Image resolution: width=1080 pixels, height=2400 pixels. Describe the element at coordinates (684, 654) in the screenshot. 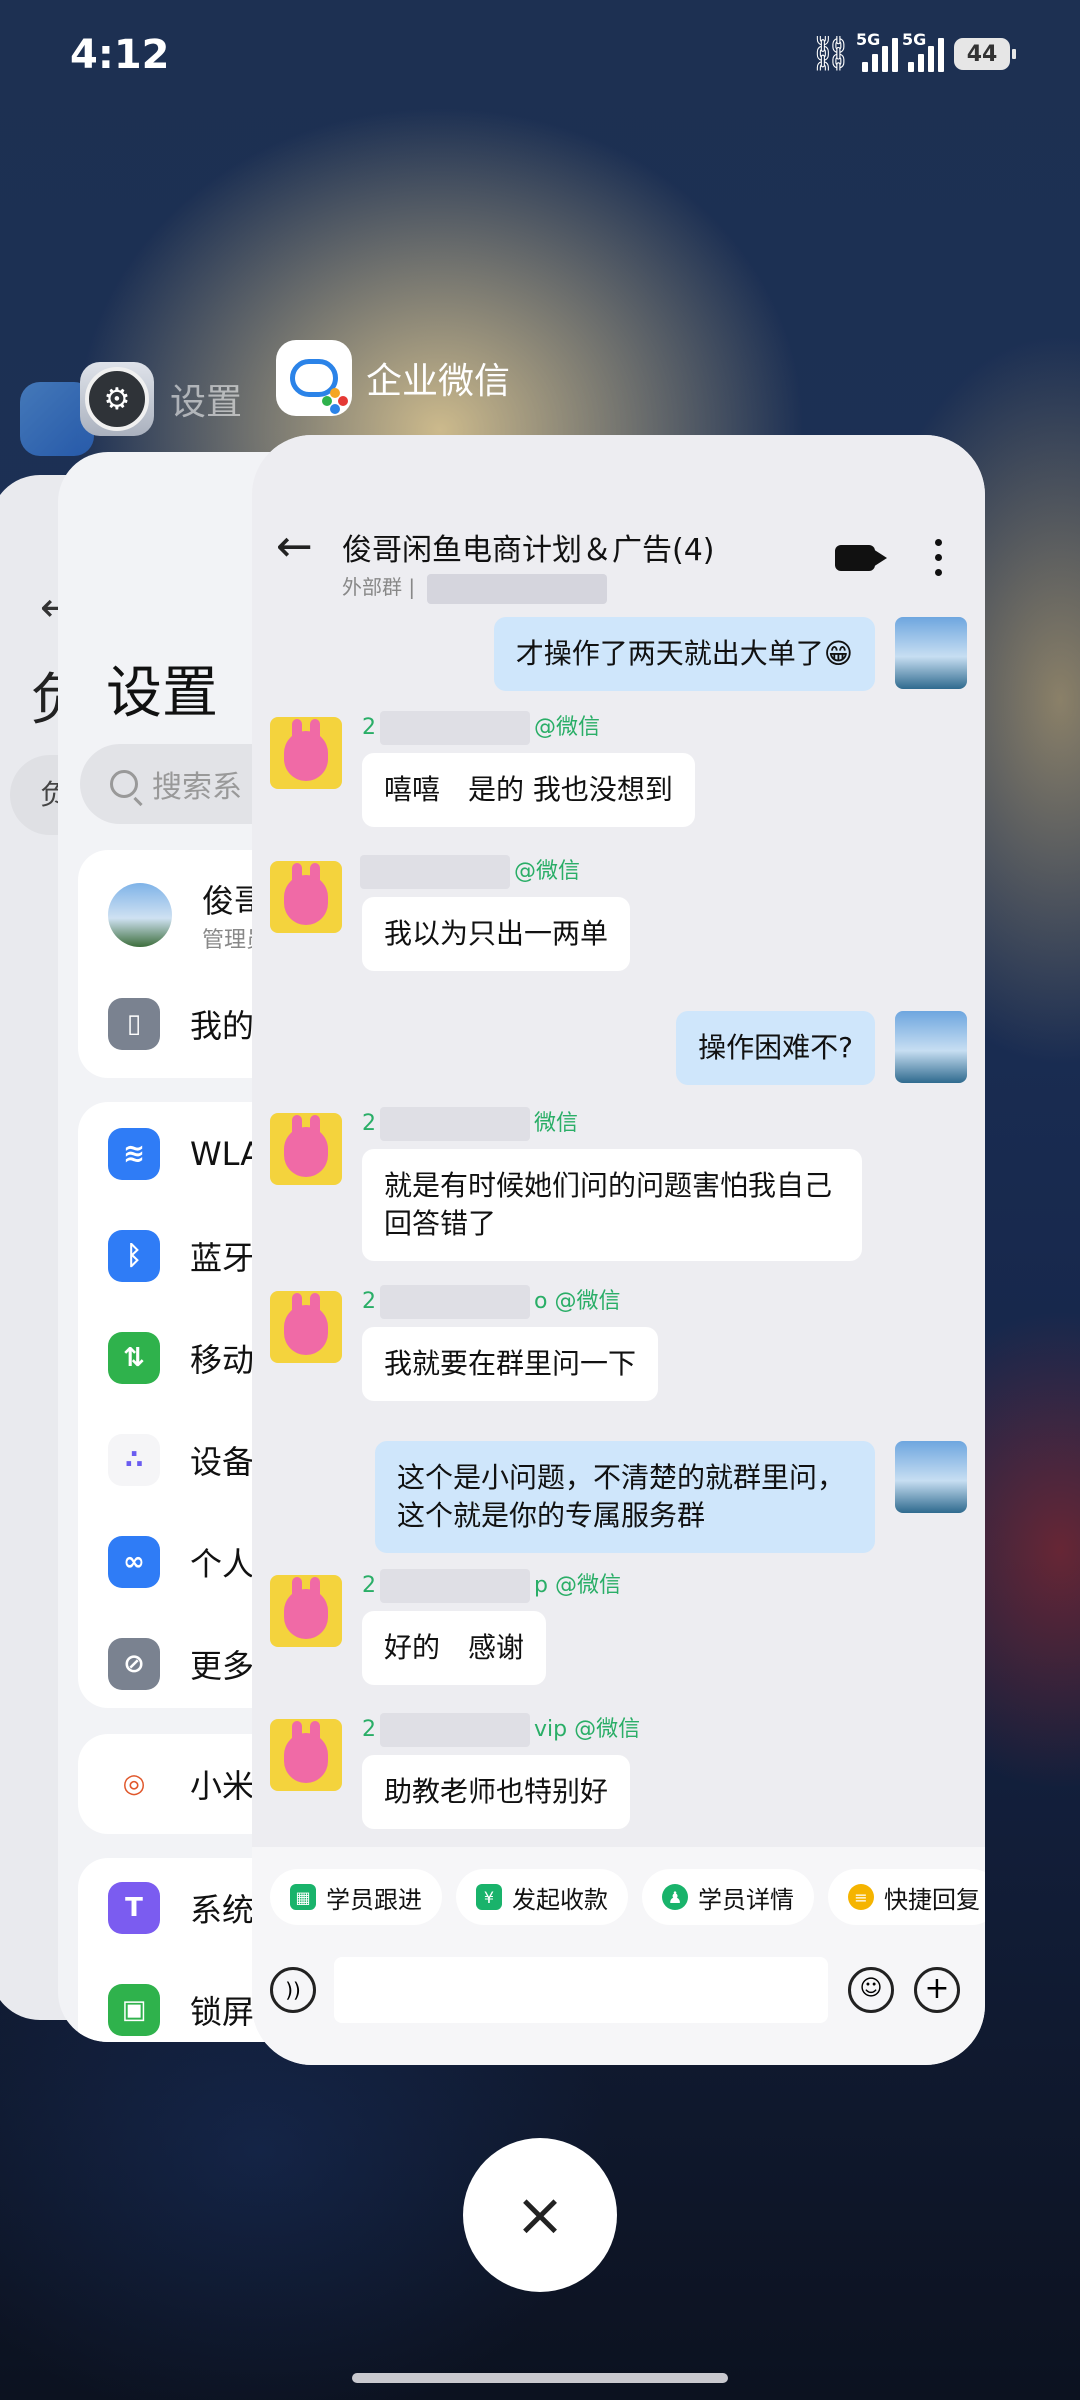

I see `message-bubble: 才操作了两天就出大单了😁` at that location.